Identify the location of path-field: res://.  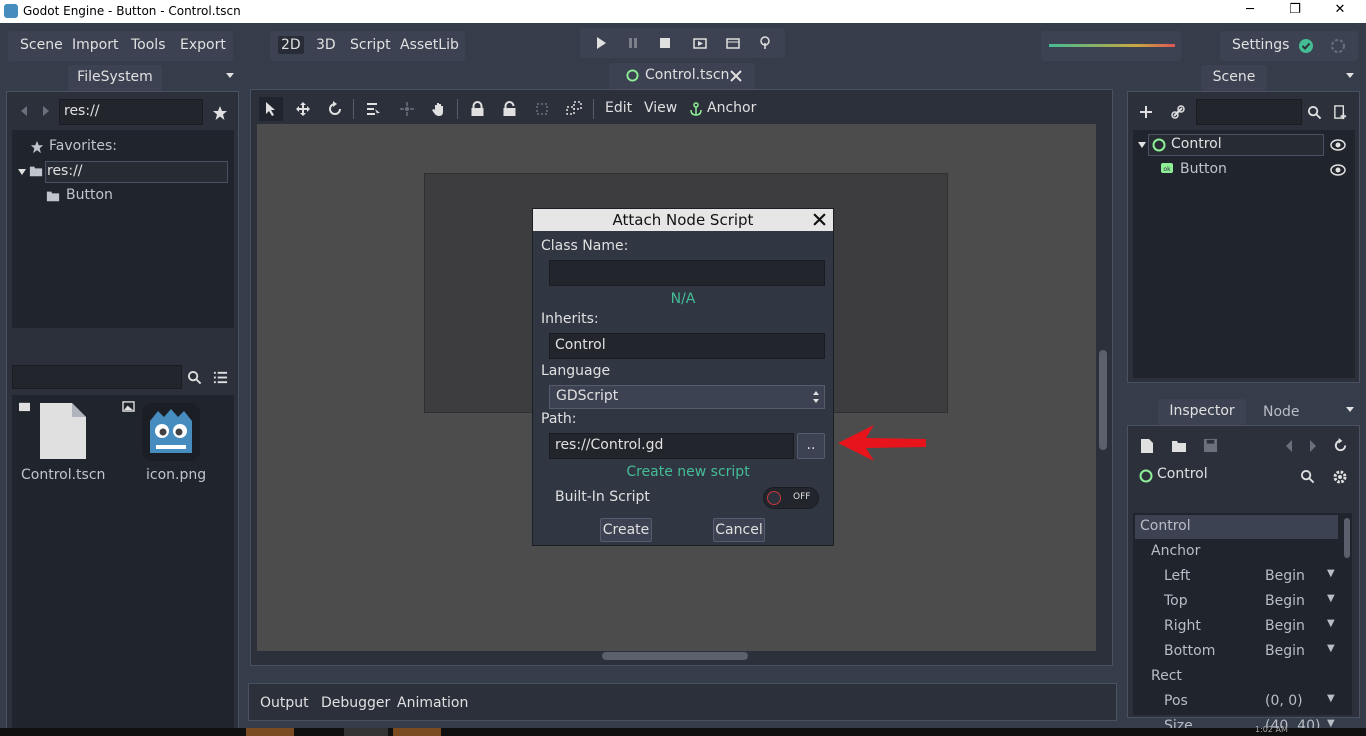
(131, 112).